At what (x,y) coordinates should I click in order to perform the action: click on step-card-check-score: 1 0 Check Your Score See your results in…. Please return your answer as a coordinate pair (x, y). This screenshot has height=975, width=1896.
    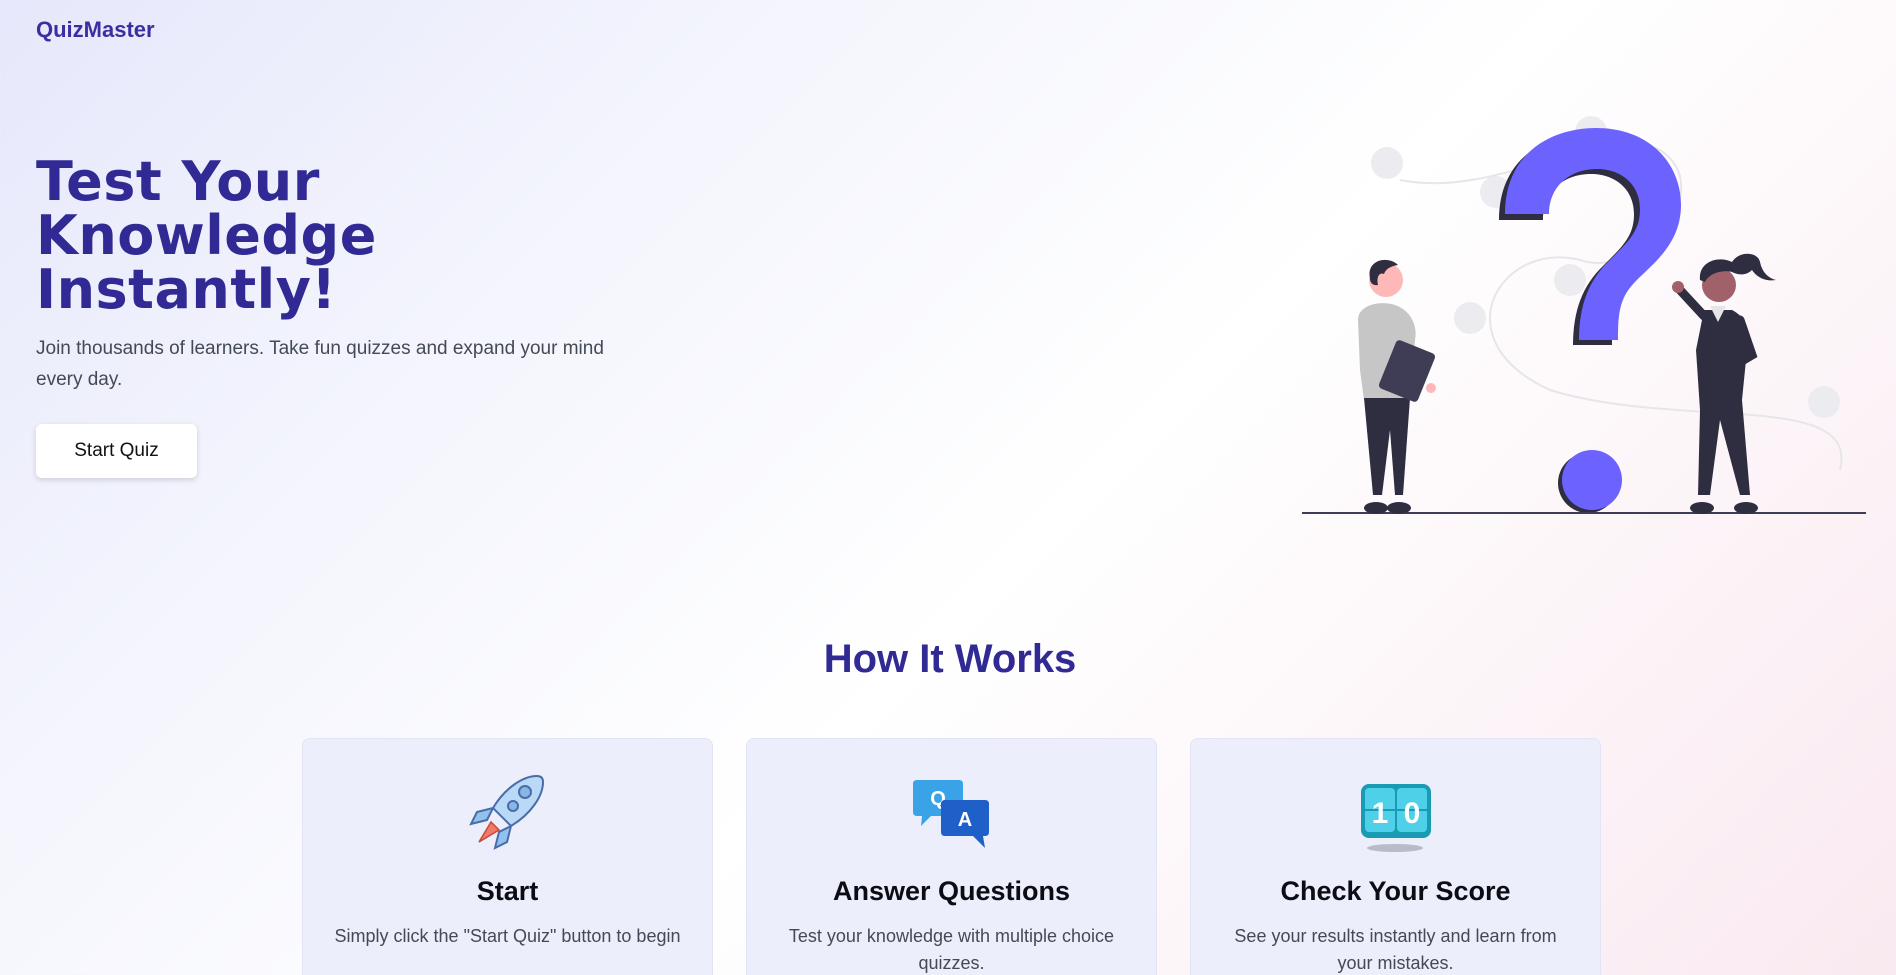
    Looking at the image, I should click on (1395, 856).